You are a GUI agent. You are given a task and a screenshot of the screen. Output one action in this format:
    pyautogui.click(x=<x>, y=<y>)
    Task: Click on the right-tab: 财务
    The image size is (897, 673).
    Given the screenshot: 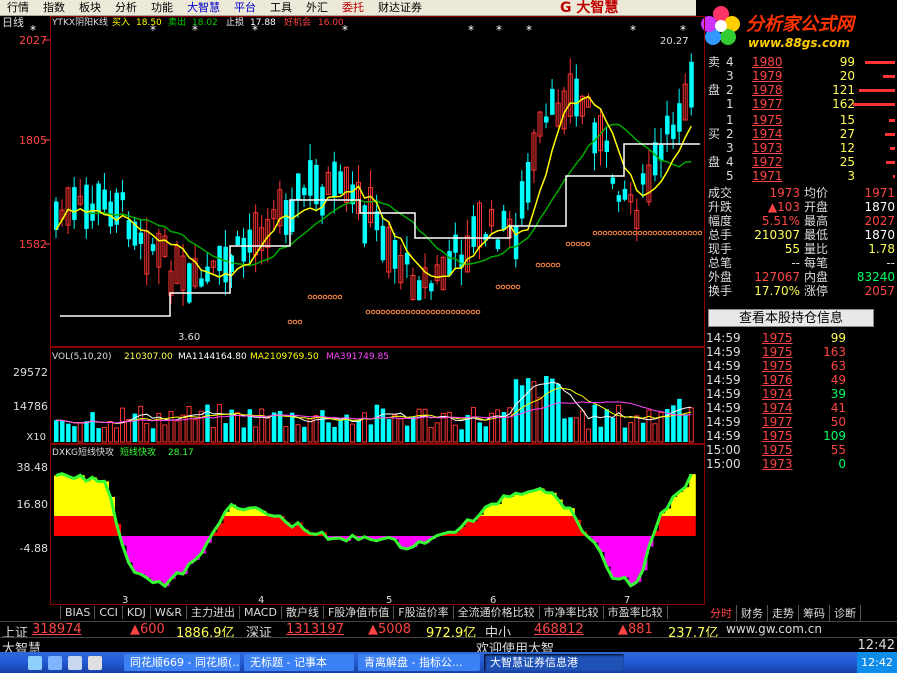 What is the action you would take?
    pyautogui.click(x=752, y=612)
    